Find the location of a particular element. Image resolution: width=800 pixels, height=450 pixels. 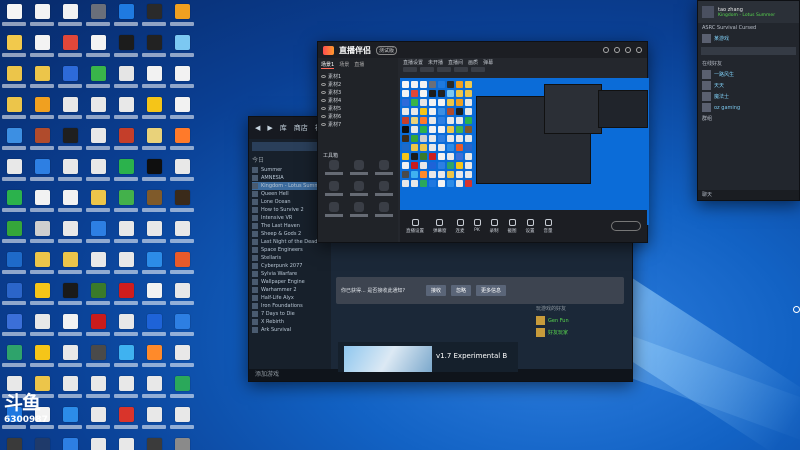

source-item: 素材4 is located at coordinates (358, 100).